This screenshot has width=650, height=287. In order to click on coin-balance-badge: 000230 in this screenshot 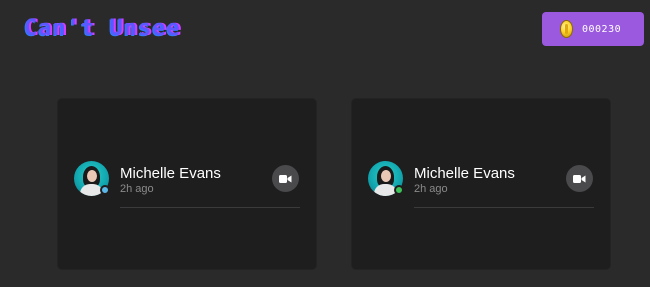, I will do `click(593, 29)`.